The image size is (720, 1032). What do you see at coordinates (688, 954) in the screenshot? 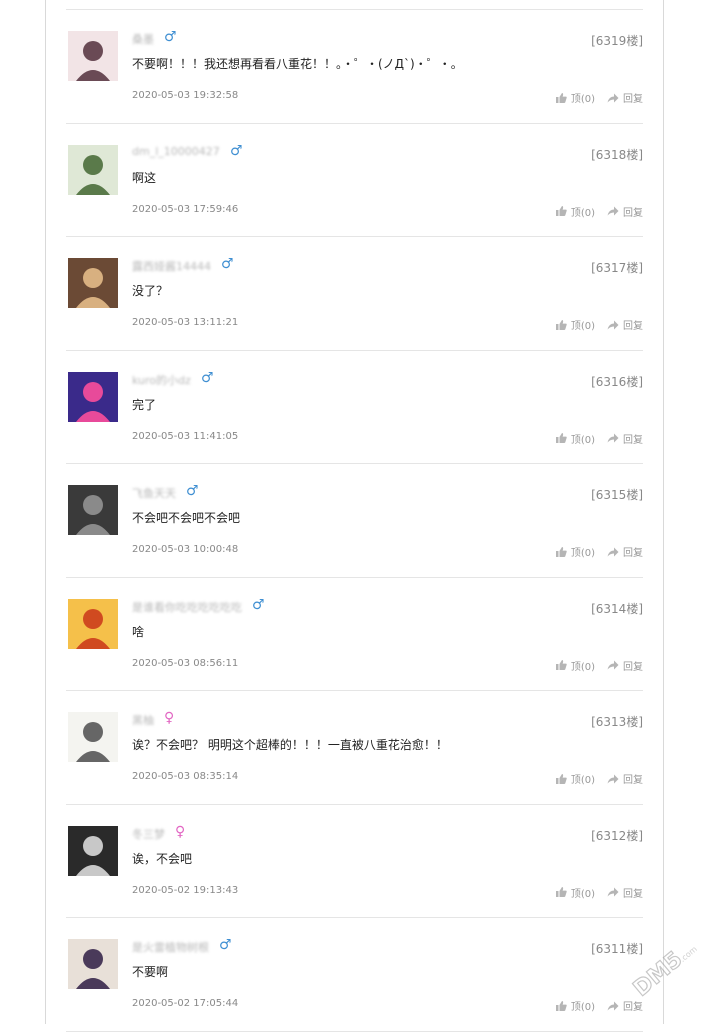
I see `svg-text: .com` at bounding box center [688, 954].